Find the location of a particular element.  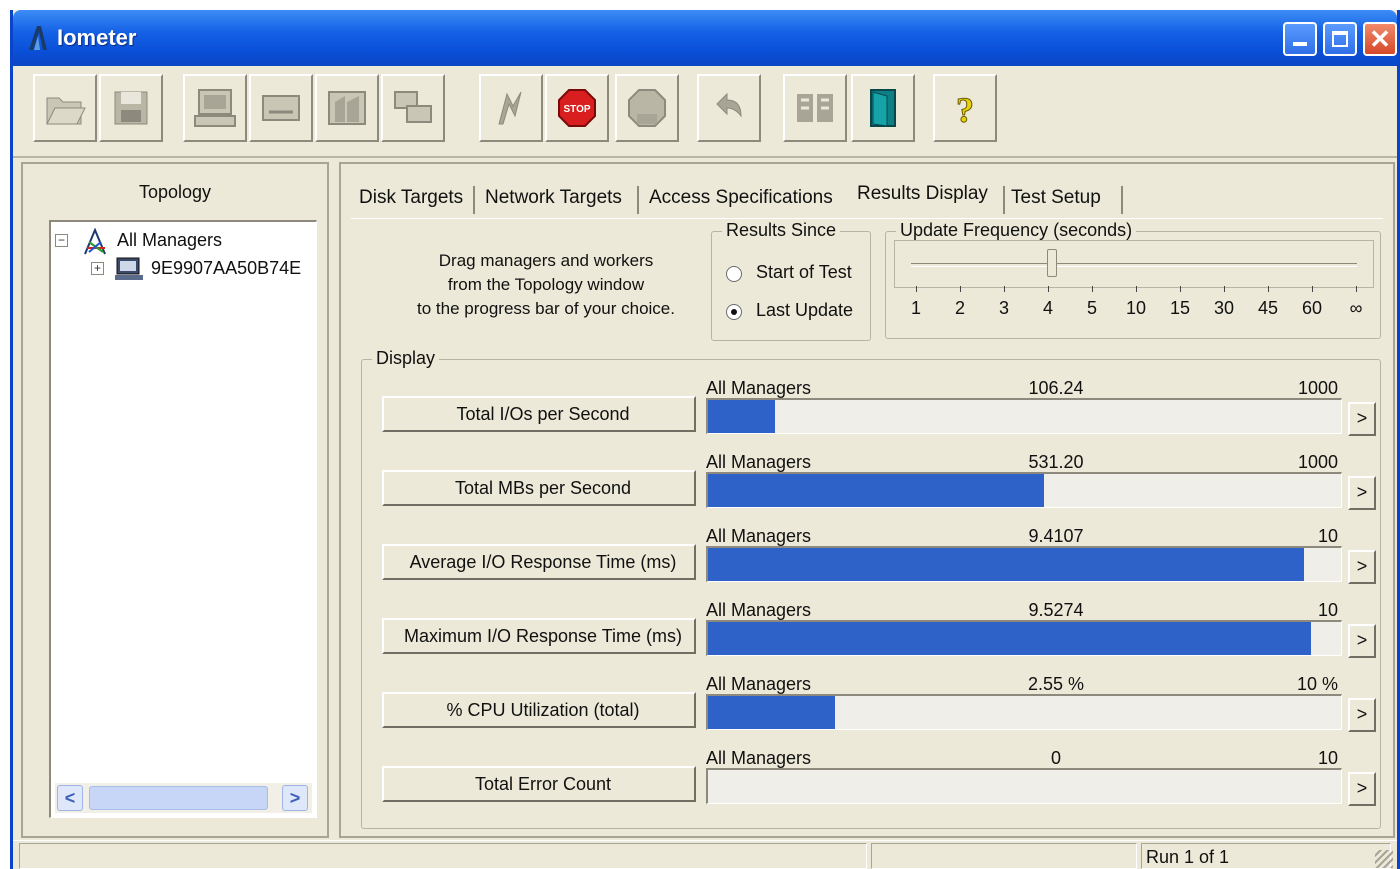

stop-test-button: STOP is located at coordinates (577, 108).